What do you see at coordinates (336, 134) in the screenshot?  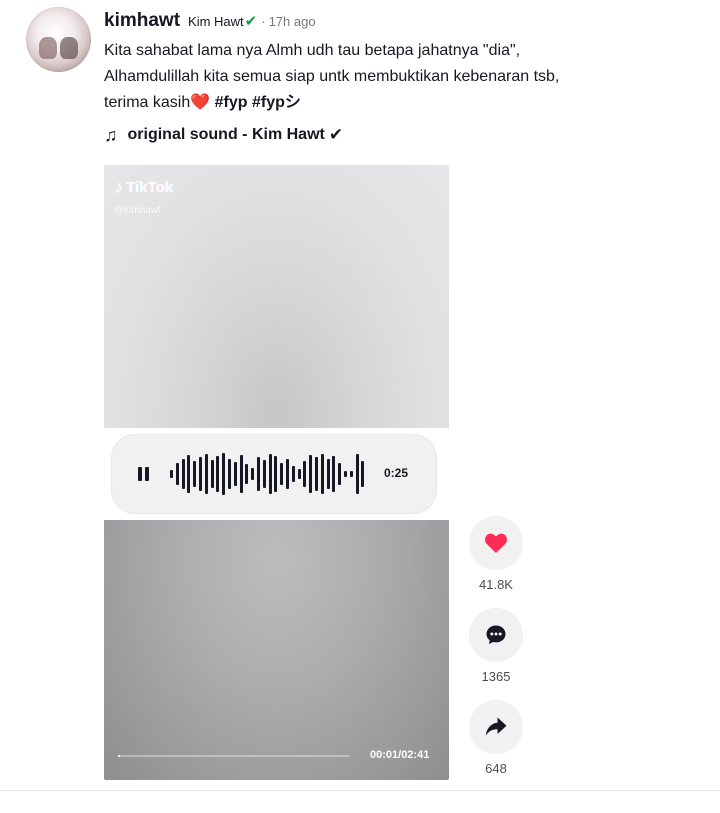 I see `sound-verified-check-icon: ✔` at bounding box center [336, 134].